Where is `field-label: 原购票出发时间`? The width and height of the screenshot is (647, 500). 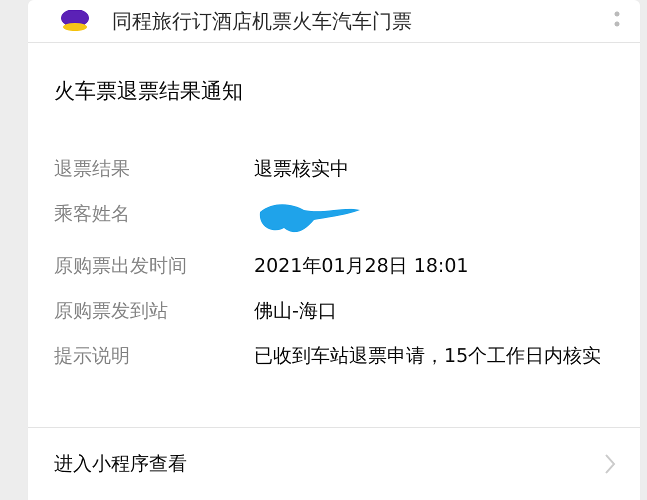
field-label: 原购票出发时间 is located at coordinates (121, 266).